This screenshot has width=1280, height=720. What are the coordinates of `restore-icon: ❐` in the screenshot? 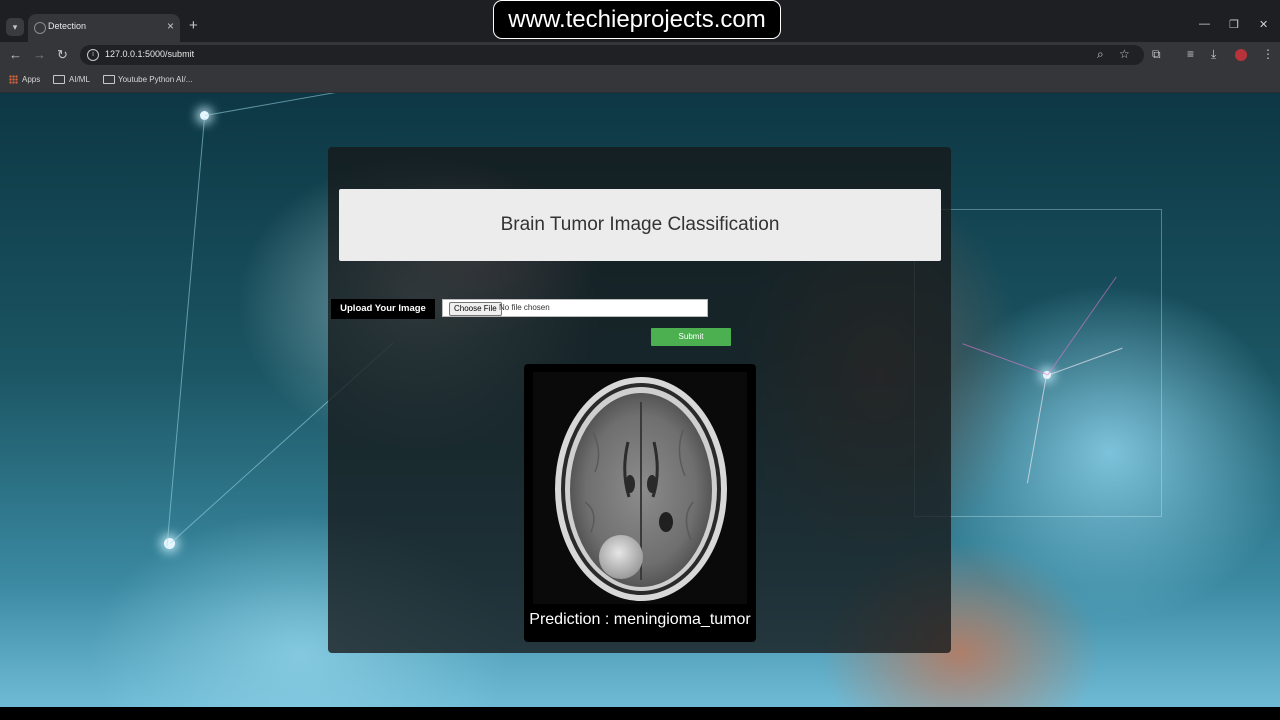 It's located at (1234, 24).